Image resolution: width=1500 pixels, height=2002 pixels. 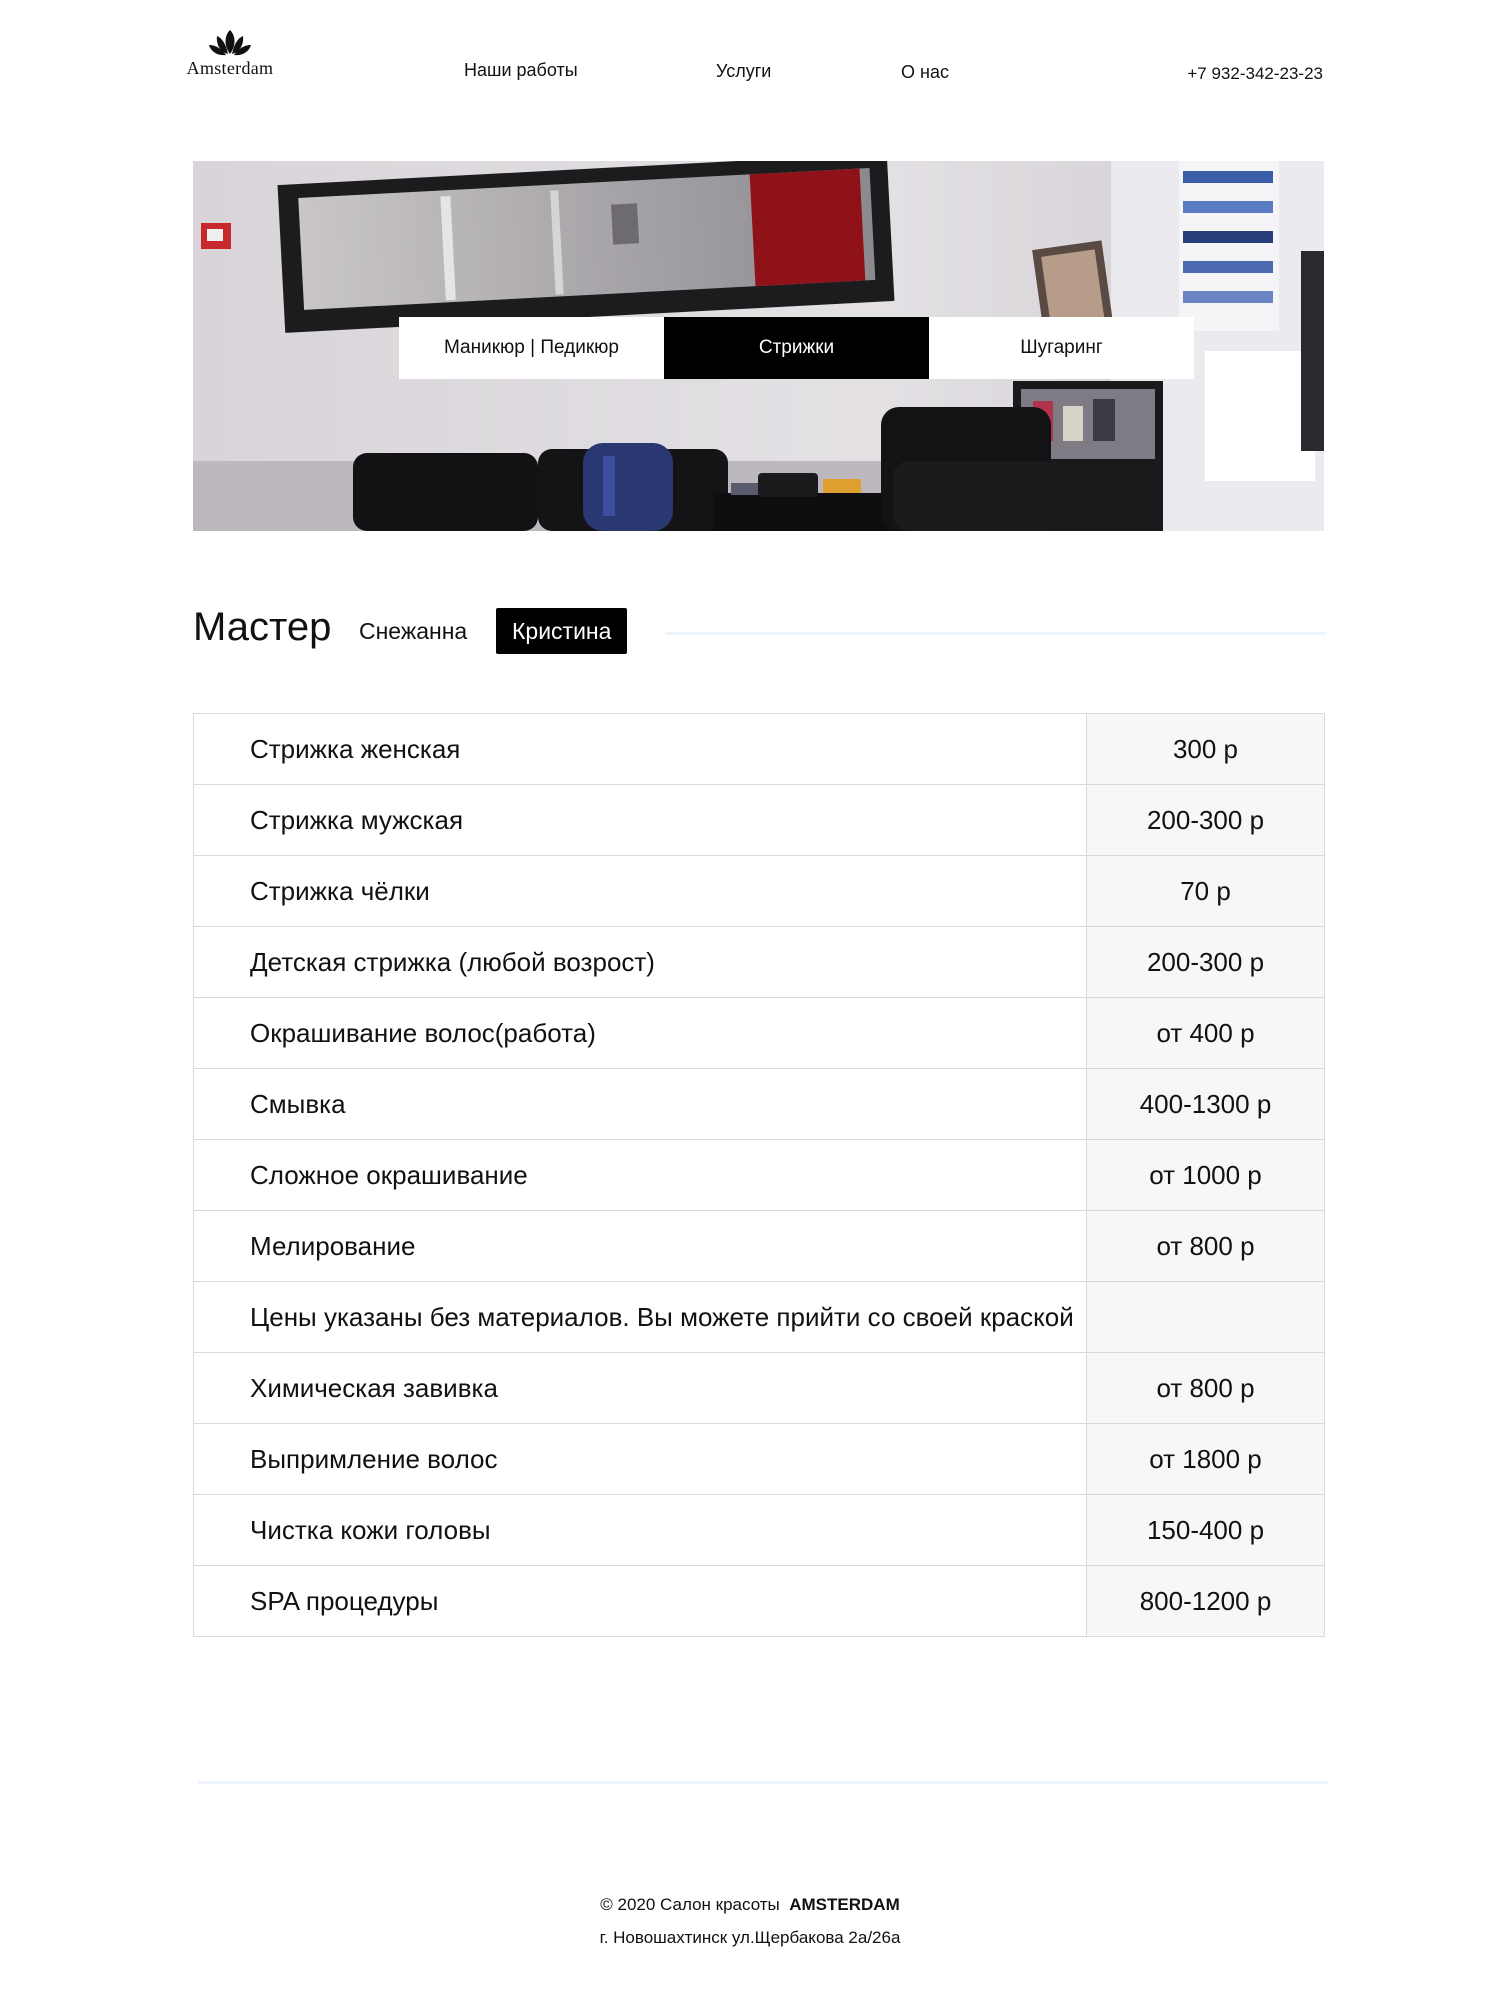 I want to click on table-row: Мелирование от 800 р, so click(x=759, y=1246).